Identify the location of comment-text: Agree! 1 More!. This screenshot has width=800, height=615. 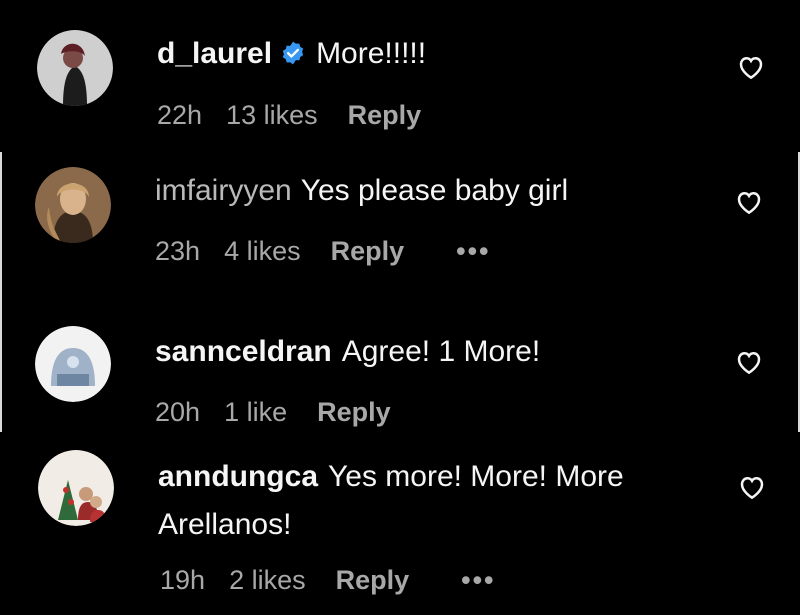
(441, 351).